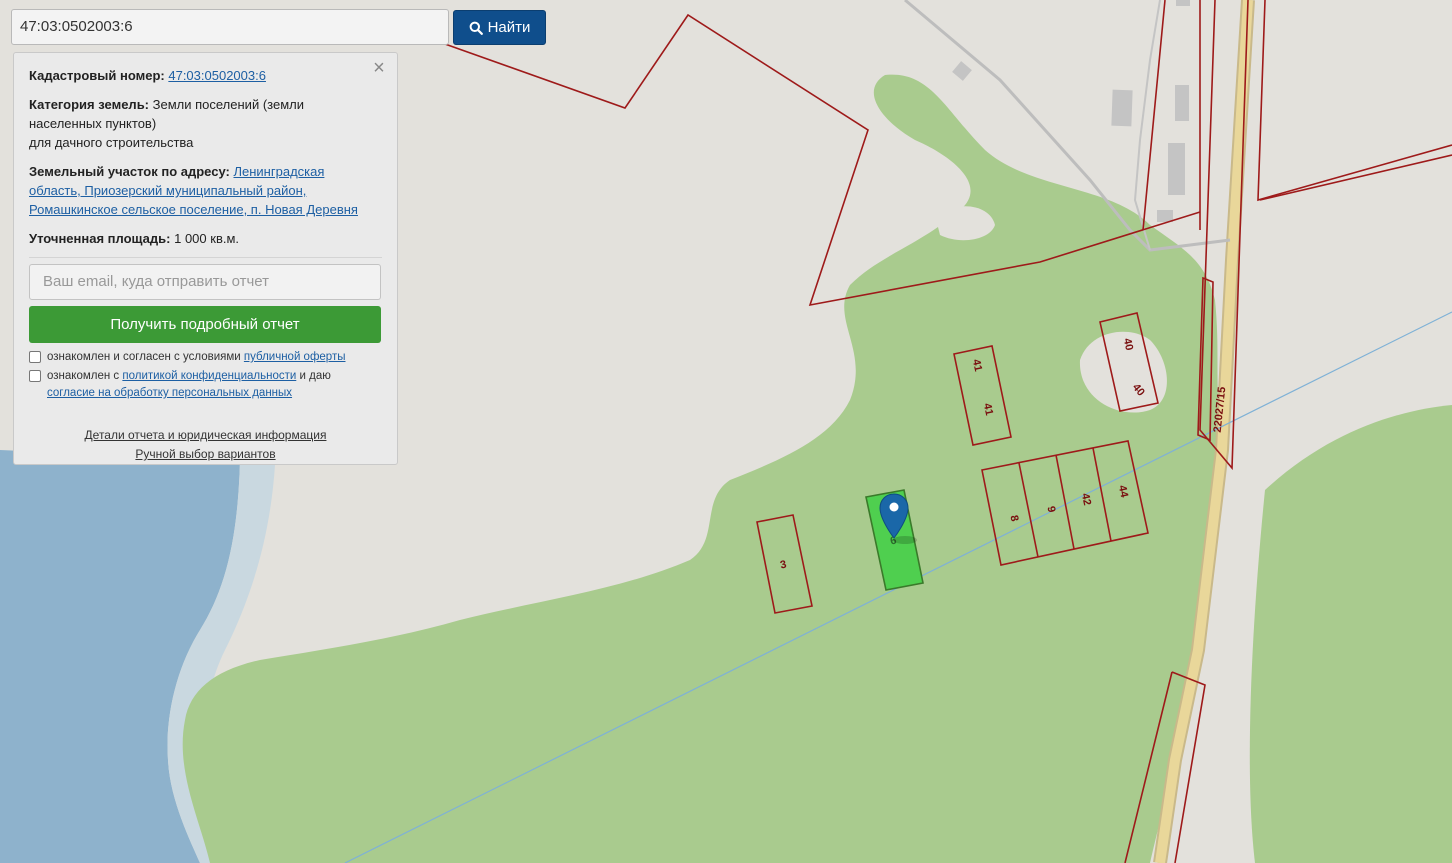  I want to click on close-icon: ×, so click(379, 68).